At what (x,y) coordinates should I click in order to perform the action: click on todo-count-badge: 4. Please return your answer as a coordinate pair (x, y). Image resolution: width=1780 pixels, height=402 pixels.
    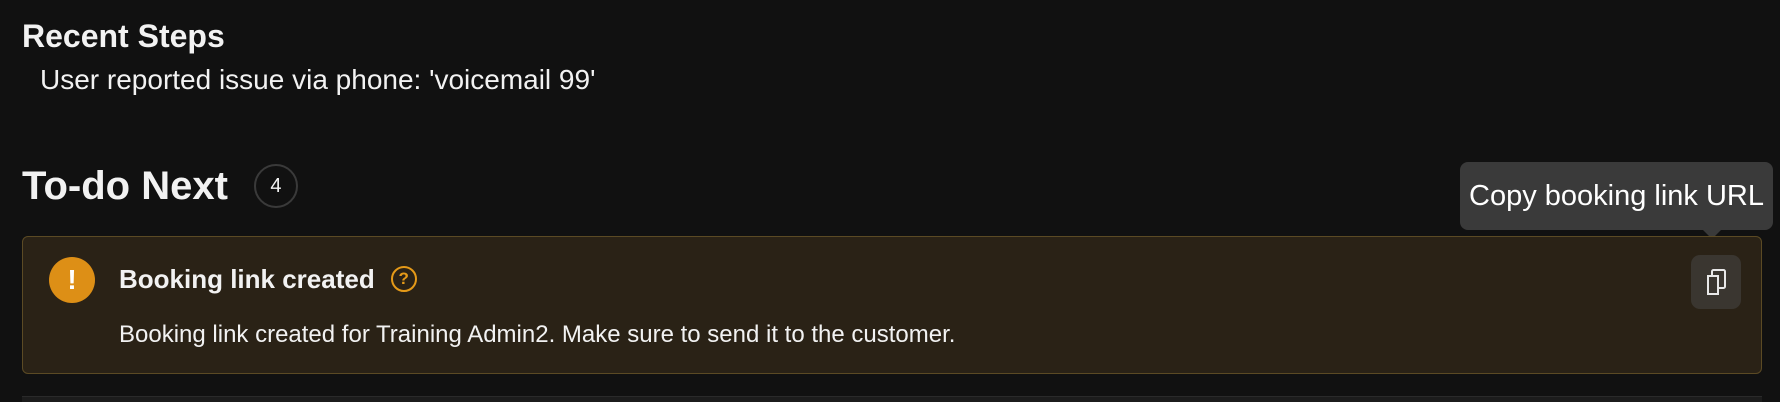
    Looking at the image, I should click on (275, 186).